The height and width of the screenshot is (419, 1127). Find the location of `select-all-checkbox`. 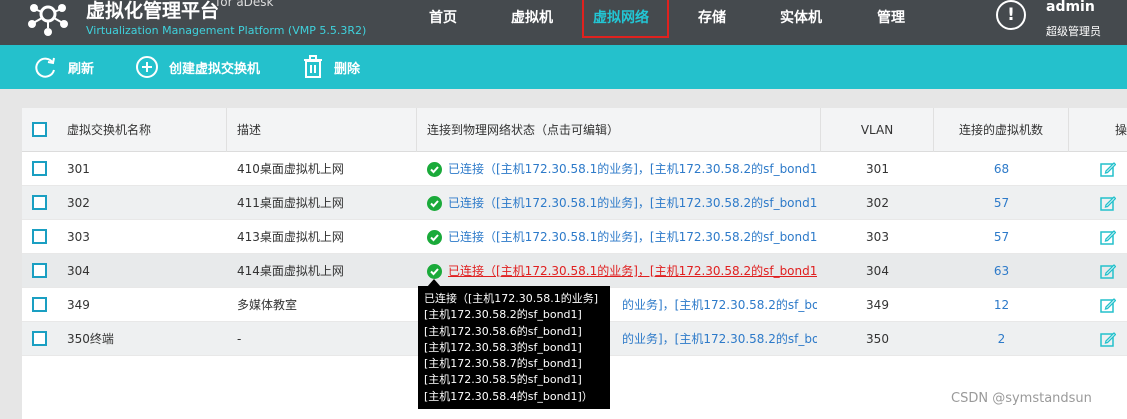

select-all-checkbox is located at coordinates (39, 129).